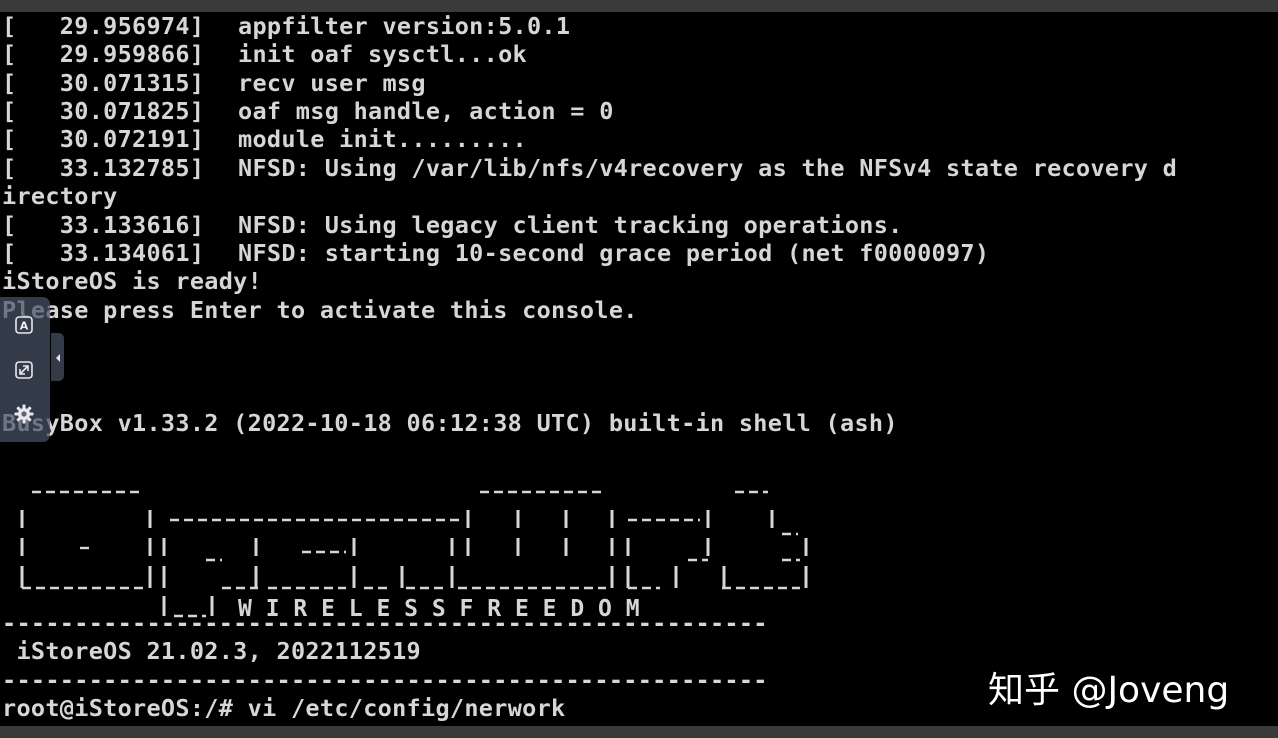  Describe the element at coordinates (407, 708) in the screenshot. I see `command-text: vi /etc/config/nerwork` at that location.